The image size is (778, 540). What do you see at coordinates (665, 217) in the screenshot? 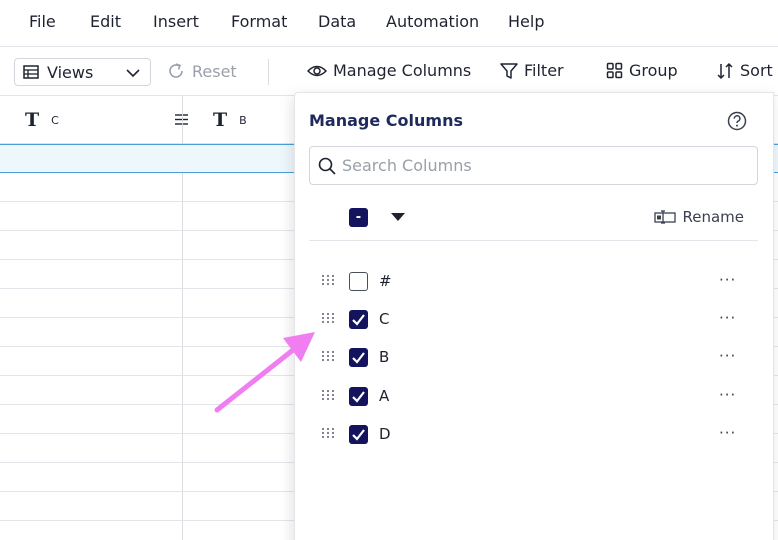
I see `rename-icon` at bounding box center [665, 217].